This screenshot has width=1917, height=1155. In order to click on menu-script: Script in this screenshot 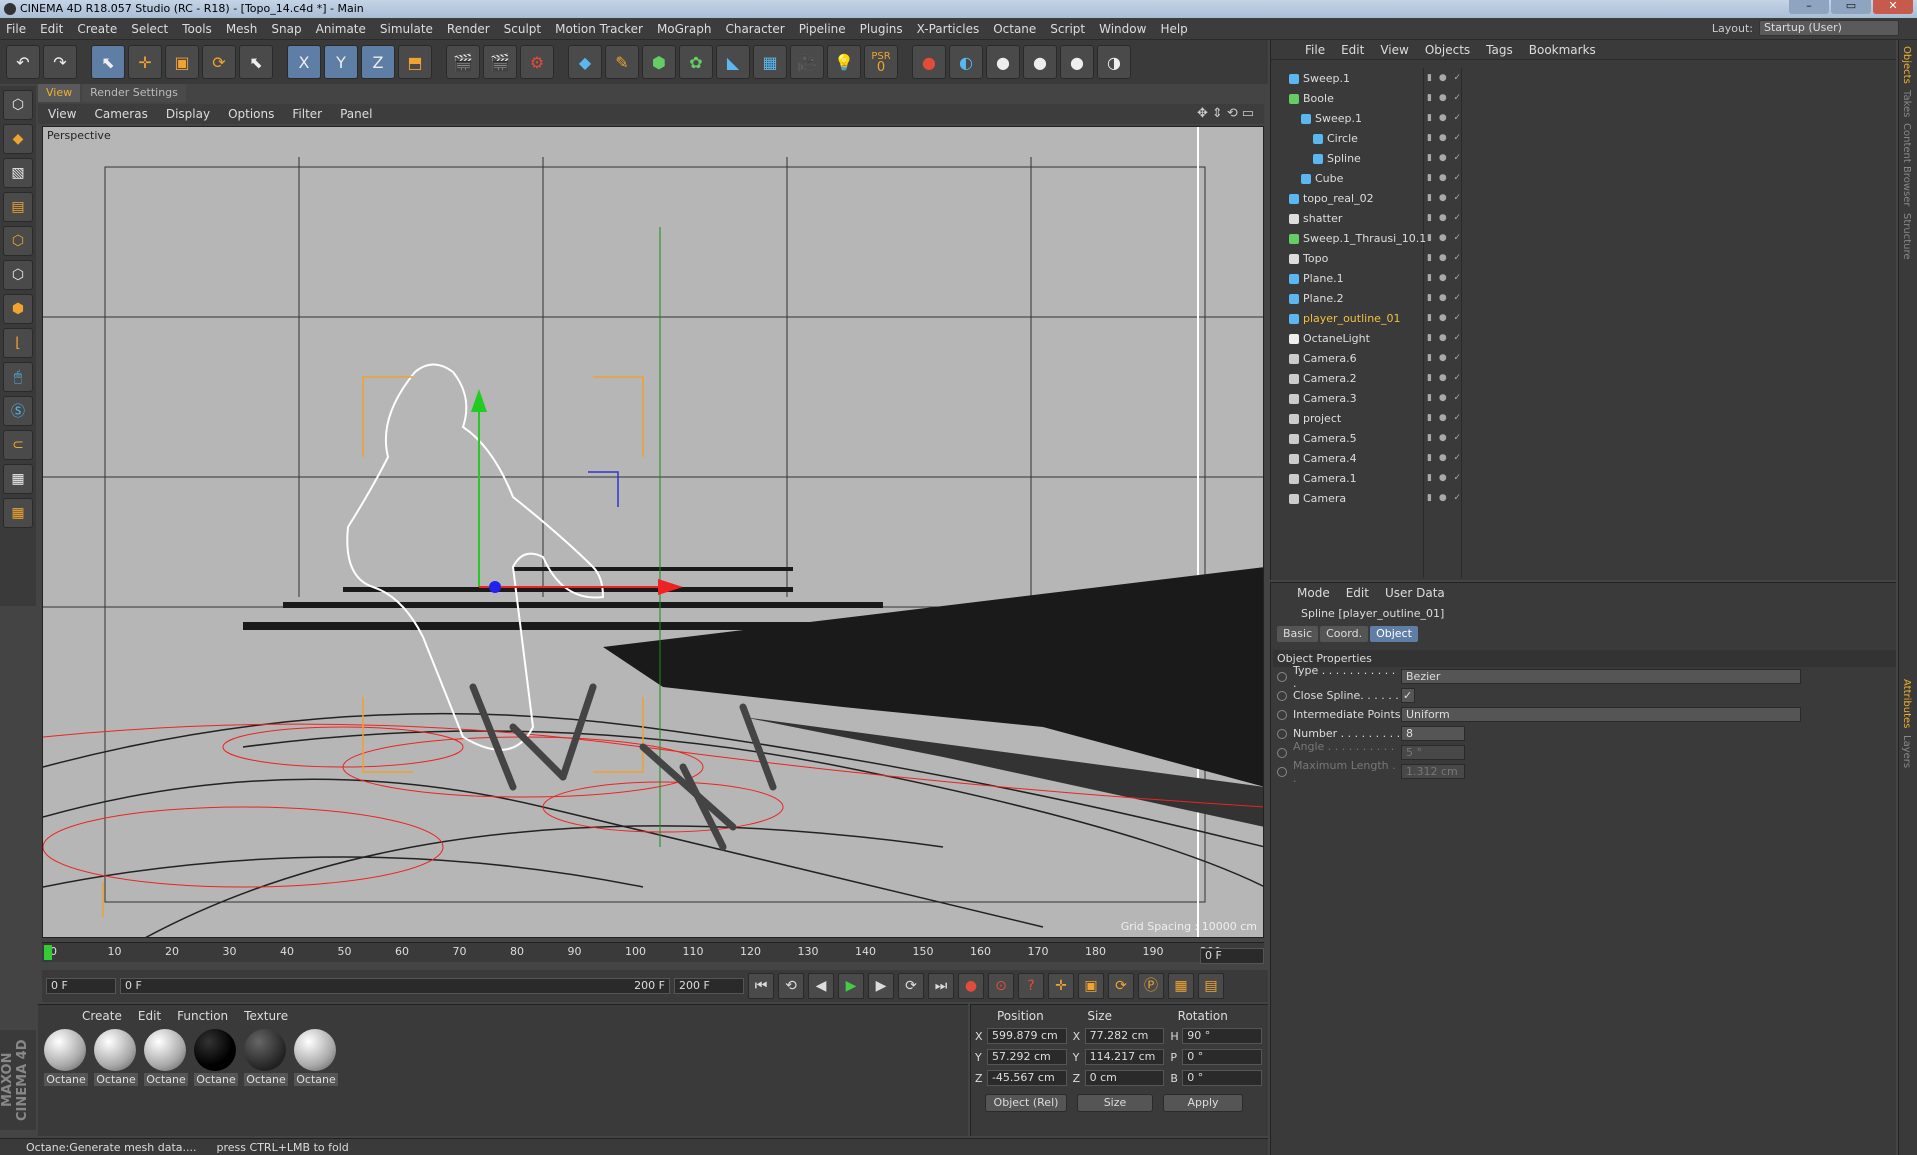, I will do `click(1067, 29)`.